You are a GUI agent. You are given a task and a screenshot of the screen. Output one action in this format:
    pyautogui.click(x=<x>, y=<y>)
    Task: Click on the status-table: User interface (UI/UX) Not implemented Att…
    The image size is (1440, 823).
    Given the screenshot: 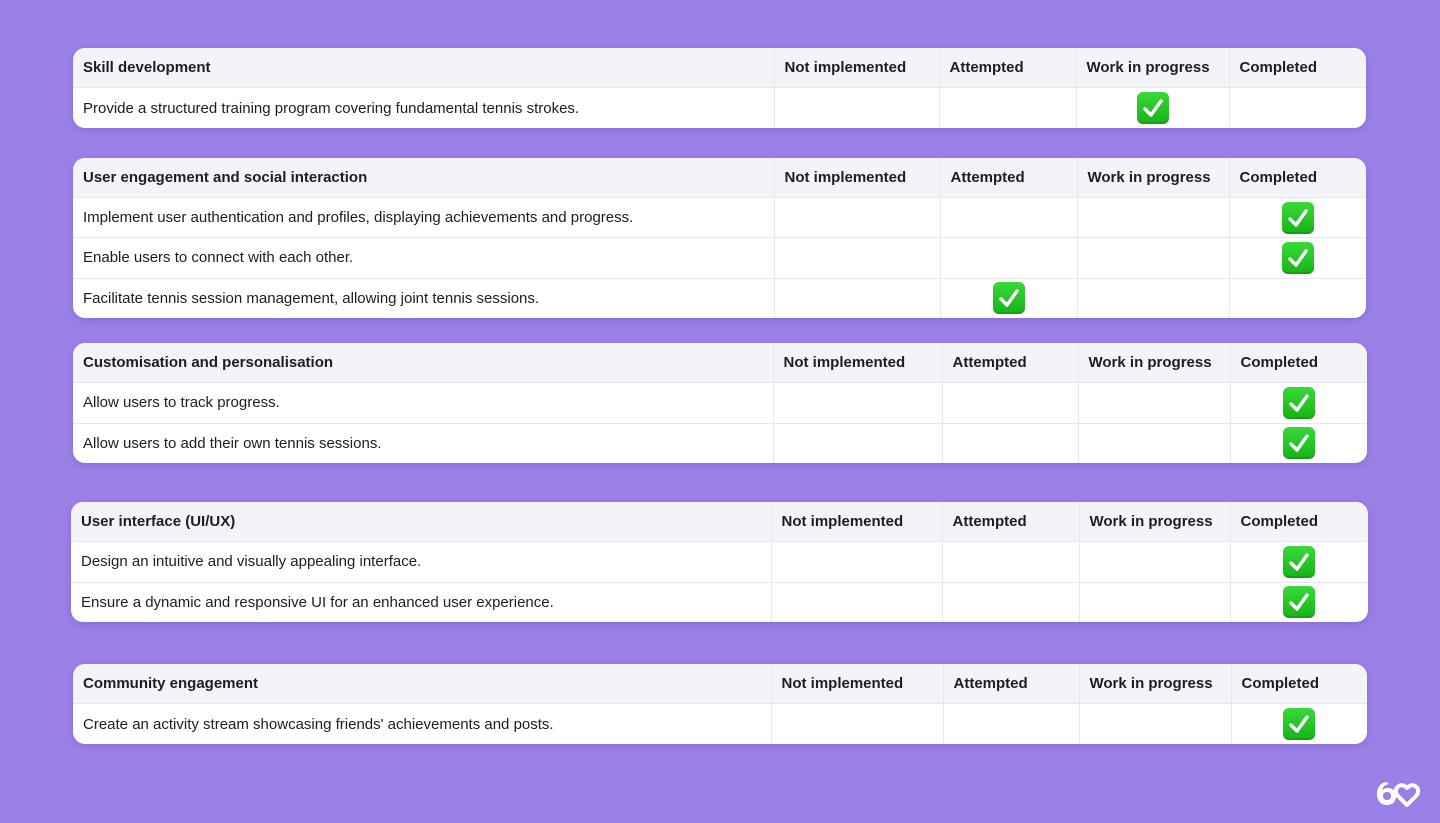 What is the action you would take?
    pyautogui.click(x=719, y=562)
    